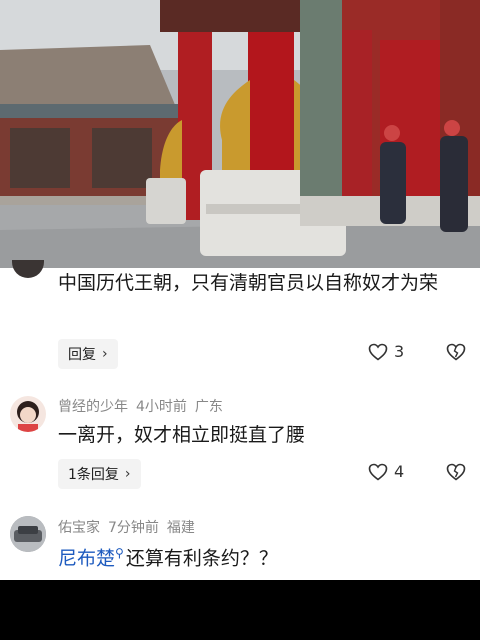  I want to click on reply-button: 回复 ›, so click(88, 354).